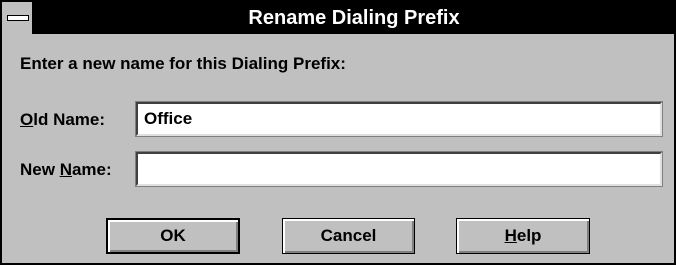 This screenshot has width=676, height=265. What do you see at coordinates (27, 119) in the screenshot?
I see `old-name-label-mnemonic: O` at bounding box center [27, 119].